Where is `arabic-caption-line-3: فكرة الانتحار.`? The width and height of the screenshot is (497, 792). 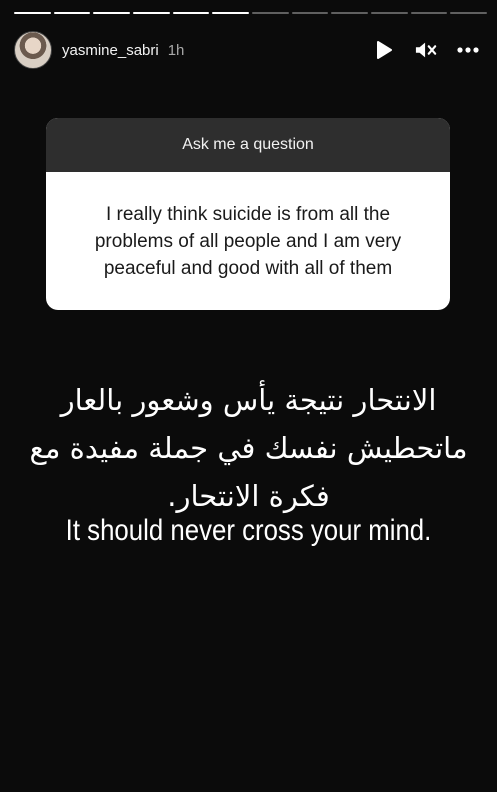
arabic-caption-line-3: فكرة الانتحار. is located at coordinates (248, 496).